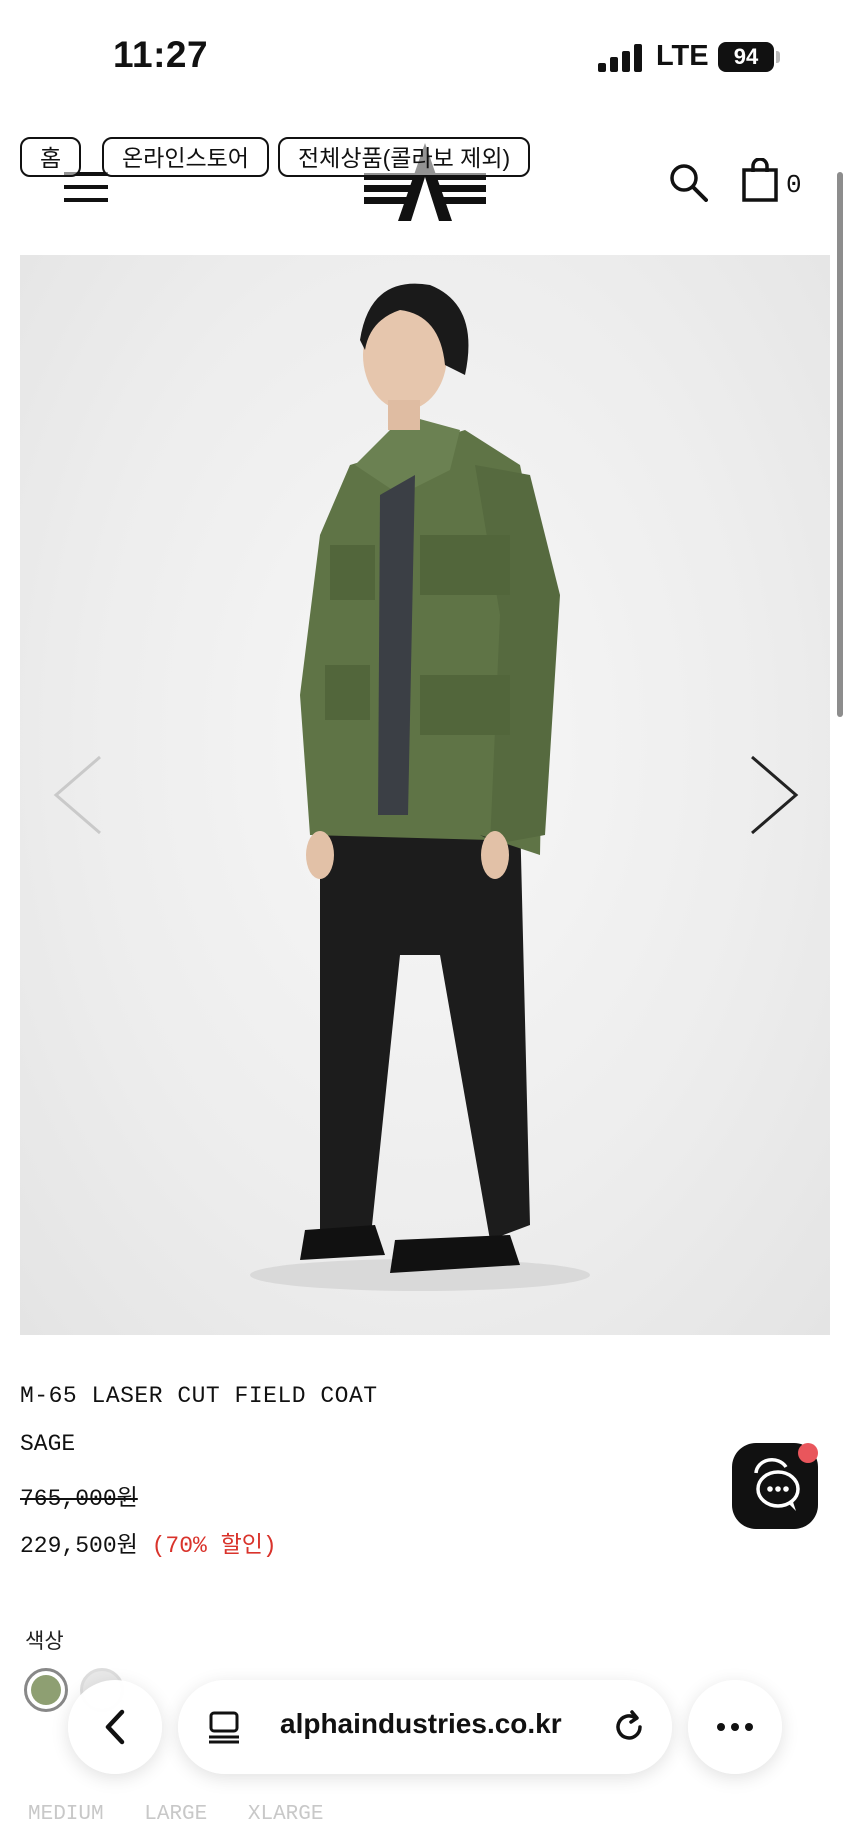  What do you see at coordinates (148, 1542) in the screenshot?
I see `sale-price-row: 229,500원 (70% 할인)` at bounding box center [148, 1542].